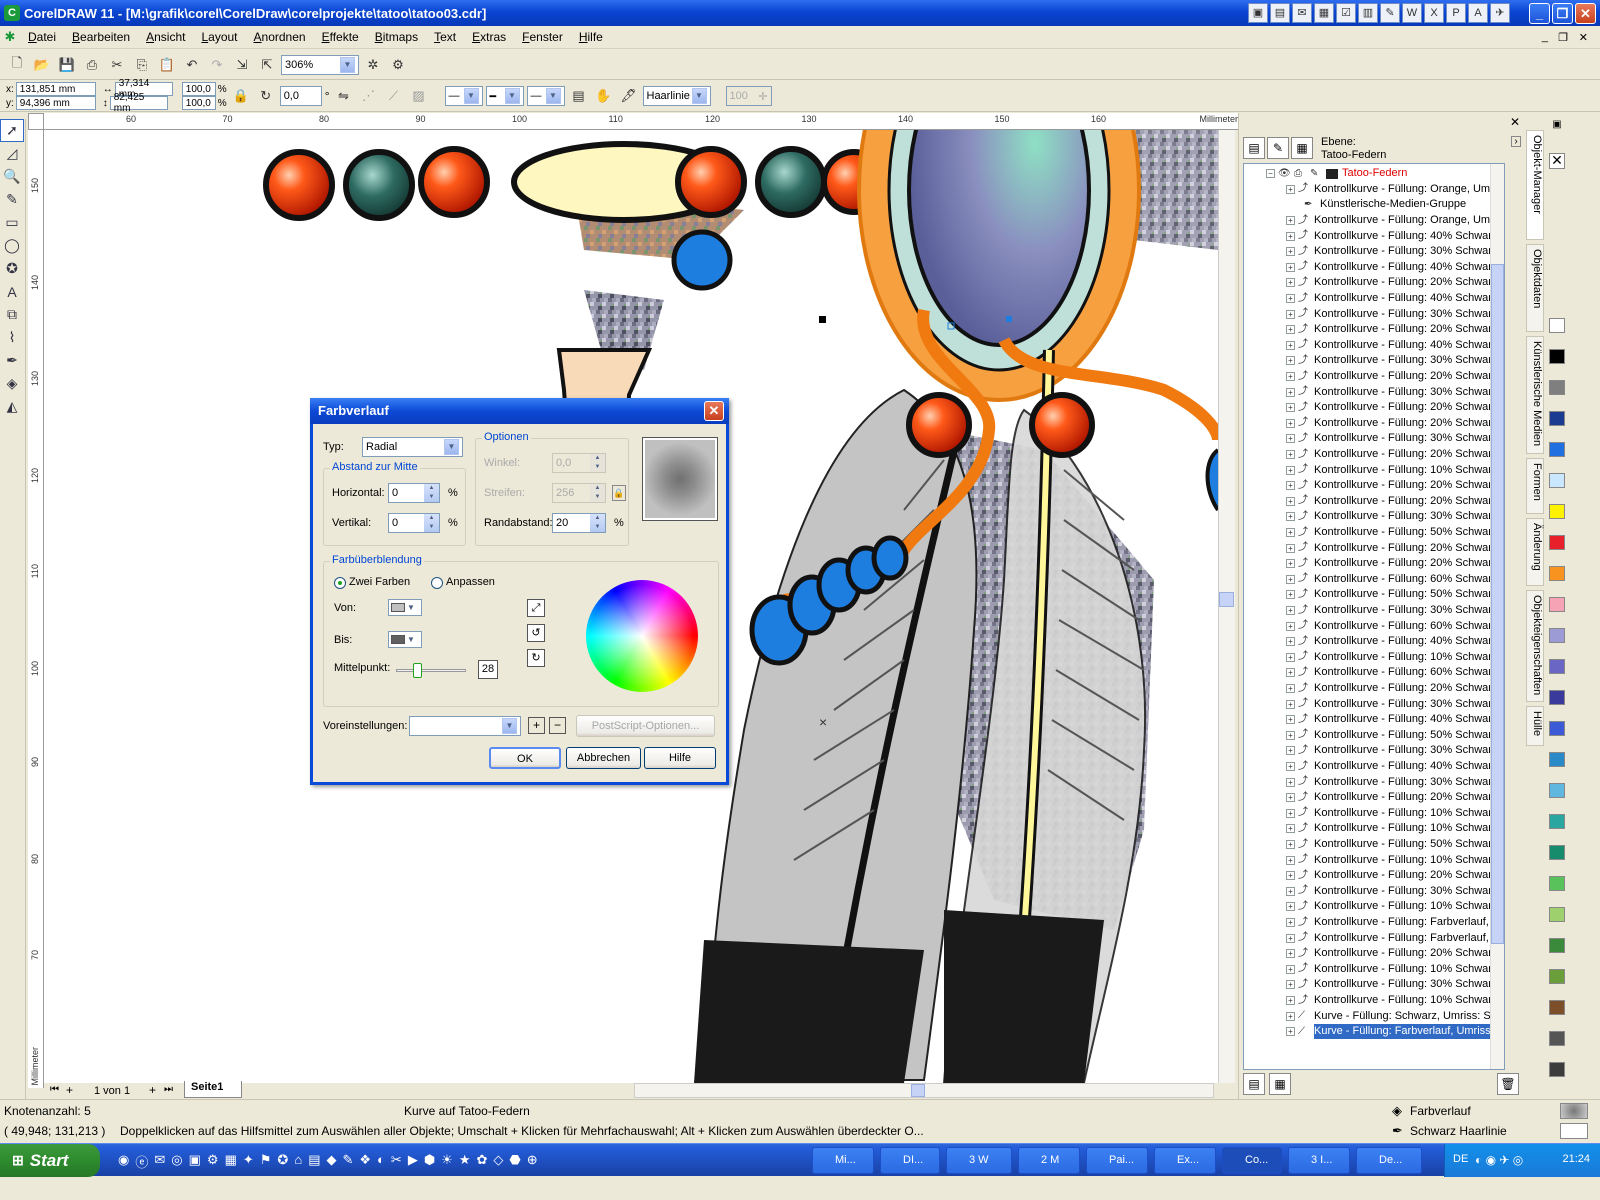 Image resolution: width=1600 pixels, height=1200 pixels. Describe the element at coordinates (1557, 161) in the screenshot. I see `no-color-swatch: ✕` at that location.